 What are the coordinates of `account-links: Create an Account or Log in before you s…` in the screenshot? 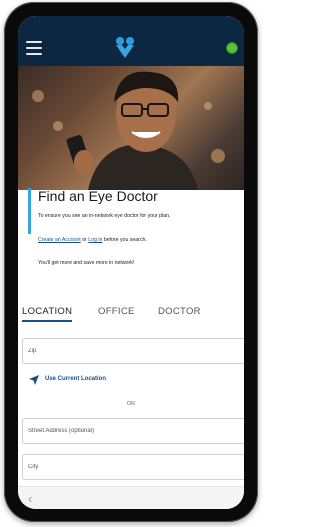 It's located at (92, 240).